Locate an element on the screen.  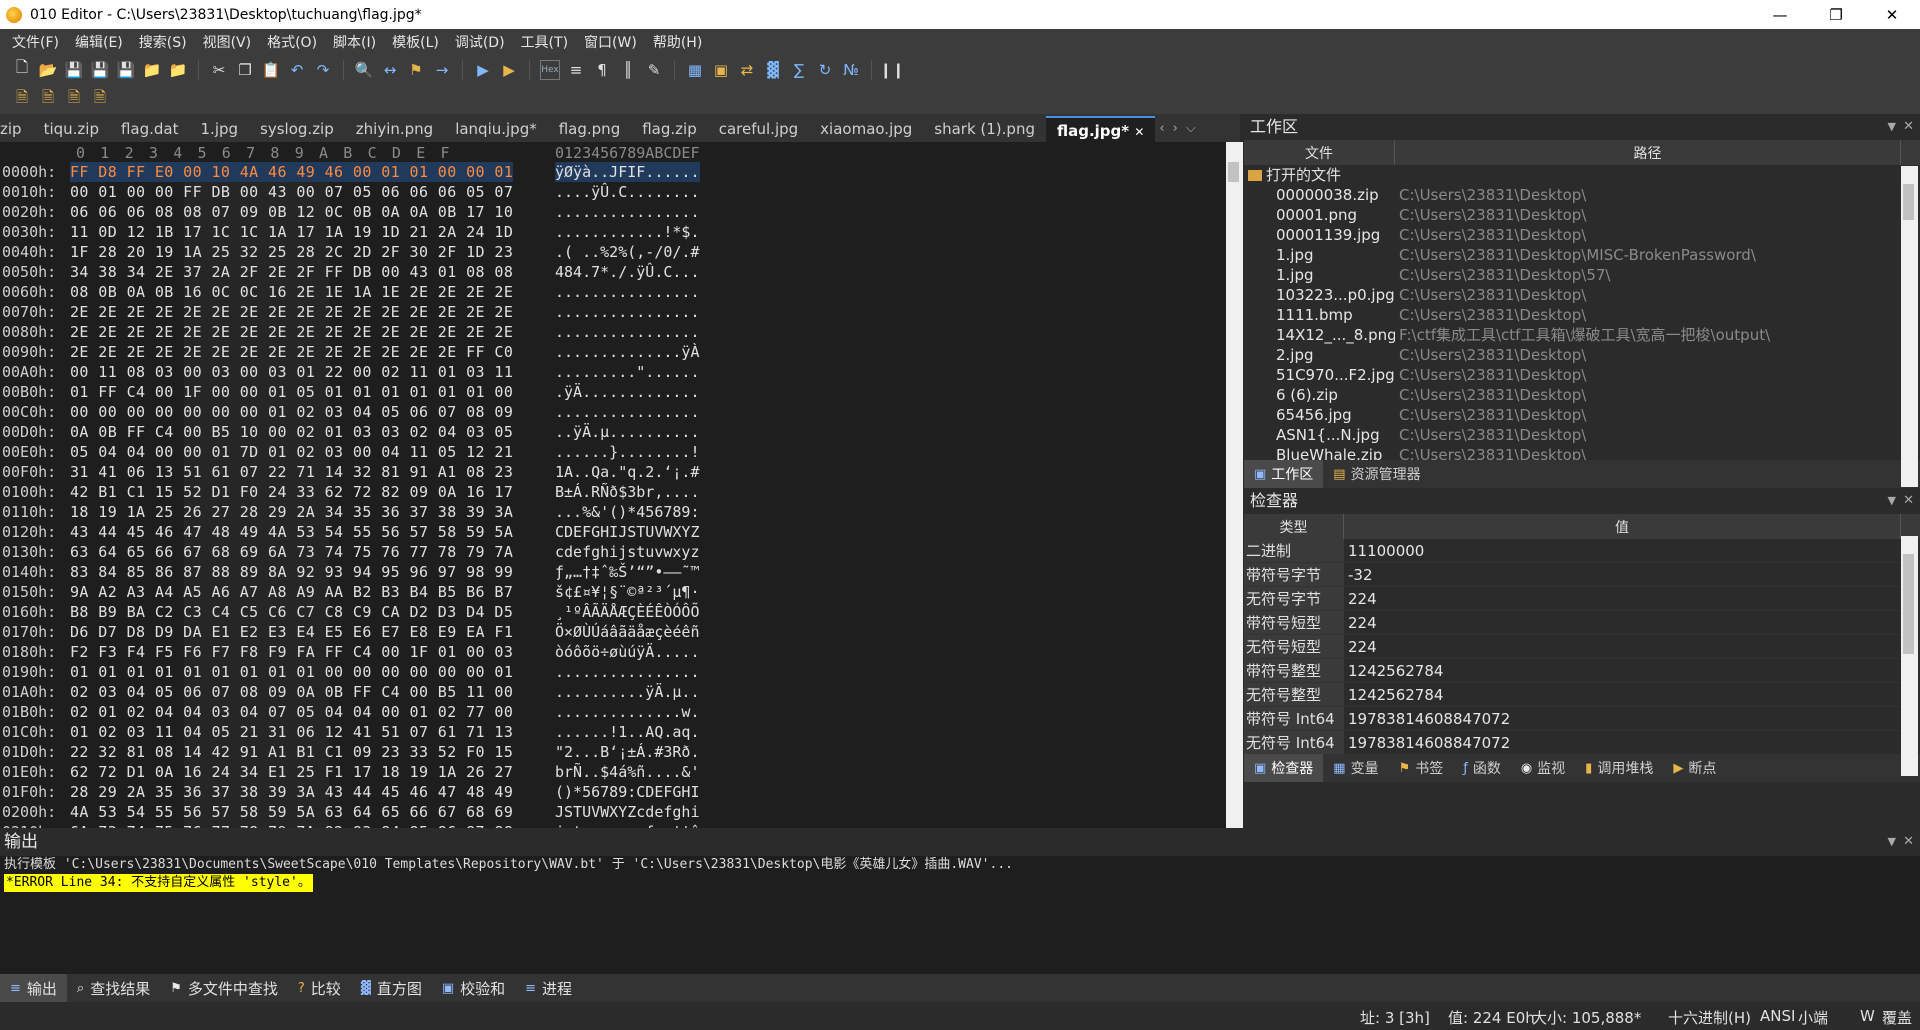
template-edit-icon: 🗎 is located at coordinates (100, 98).